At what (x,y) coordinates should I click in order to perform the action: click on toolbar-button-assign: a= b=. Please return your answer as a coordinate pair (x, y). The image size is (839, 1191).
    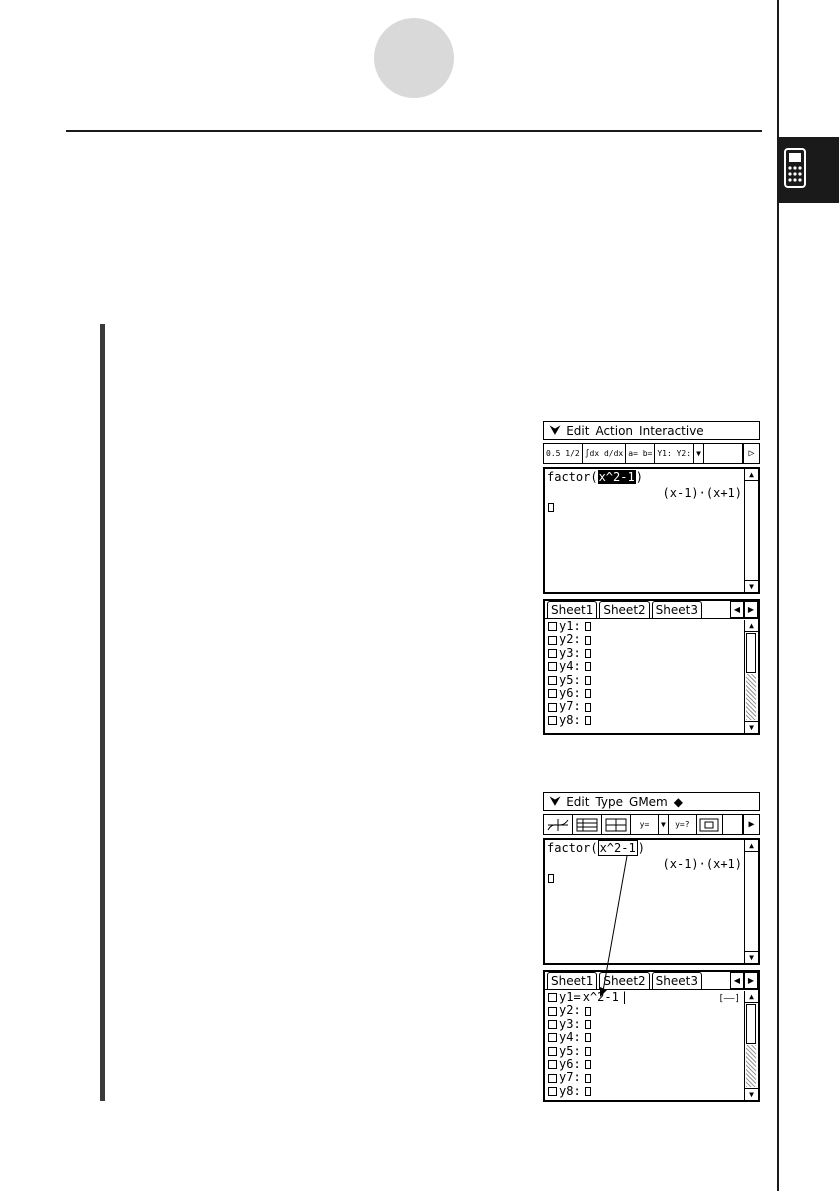
    Looking at the image, I should click on (641, 453).